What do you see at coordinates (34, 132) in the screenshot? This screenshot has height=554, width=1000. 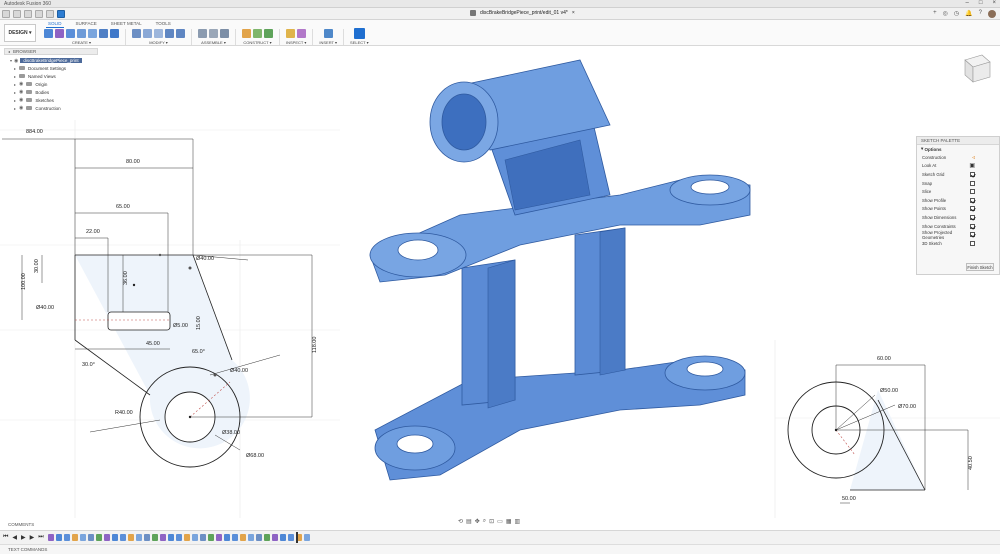 I see `dim-884: 884.00` at bounding box center [34, 132].